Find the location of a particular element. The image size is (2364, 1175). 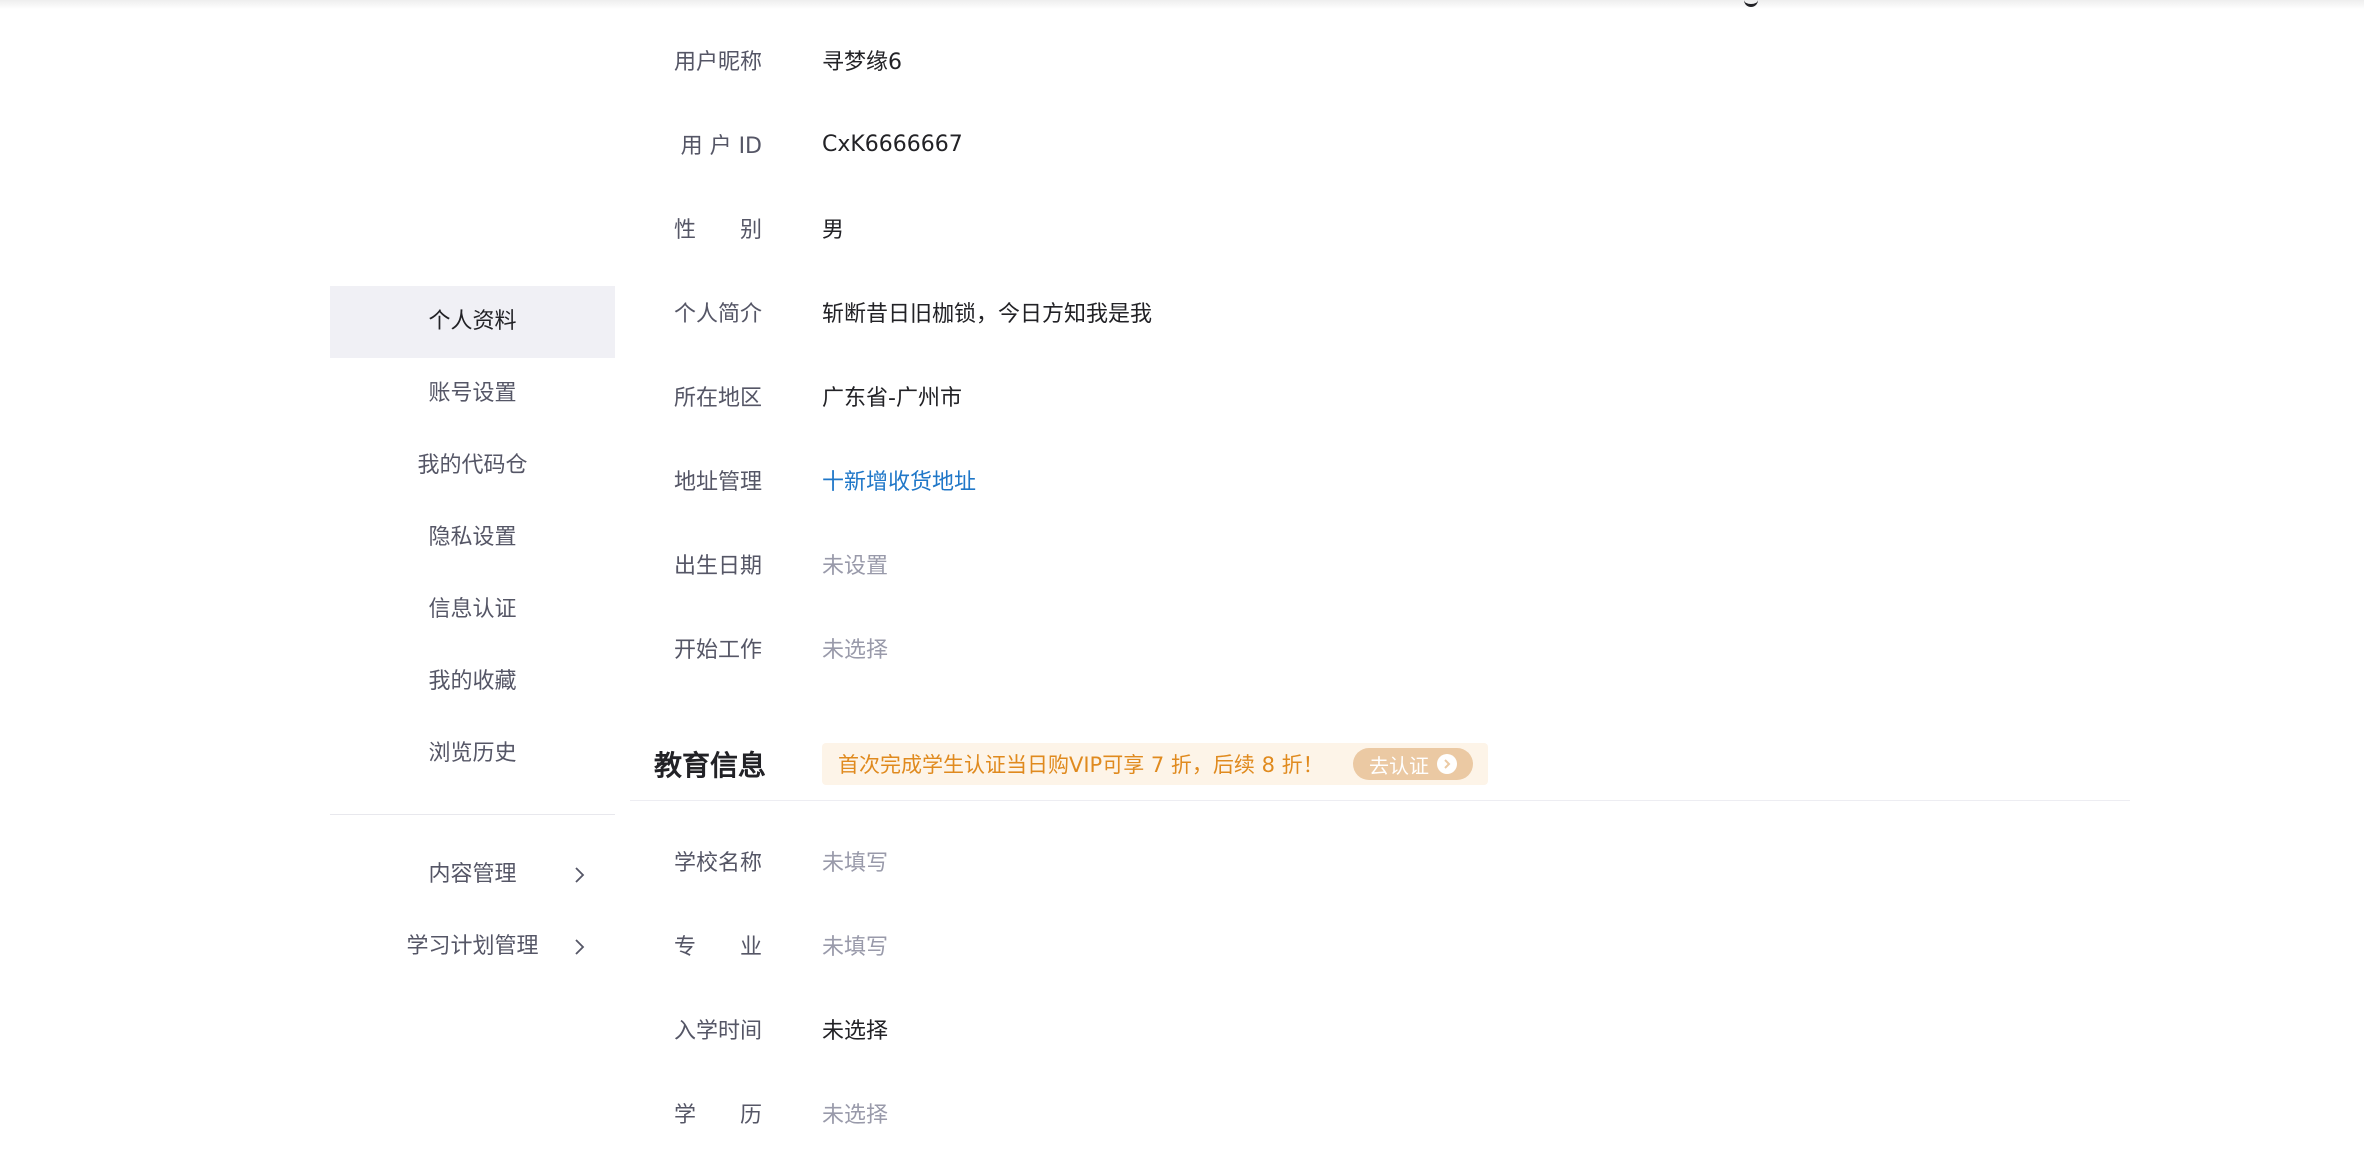

field-gender: 性 别 男 is located at coordinates (737, 228).